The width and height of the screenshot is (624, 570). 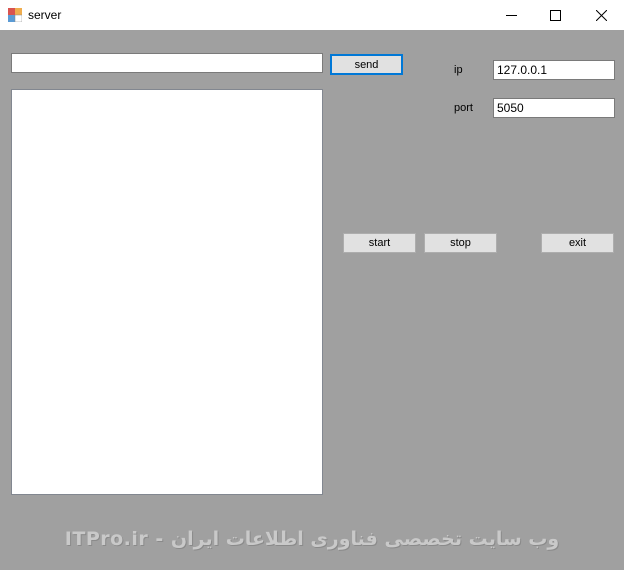 I want to click on maximize-button, so click(x=555, y=15).